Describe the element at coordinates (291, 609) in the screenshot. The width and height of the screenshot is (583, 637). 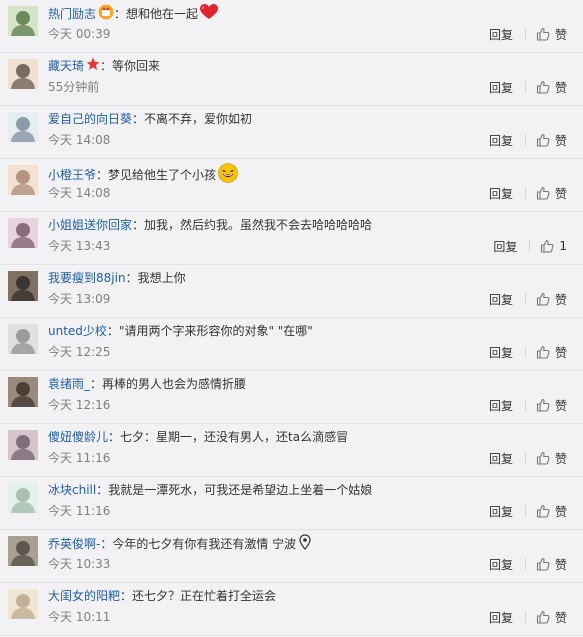
I see `comment-row: 大闺女的阳粑：还七夕？正在忙着打全运会今天 10:11 回复 赞` at that location.